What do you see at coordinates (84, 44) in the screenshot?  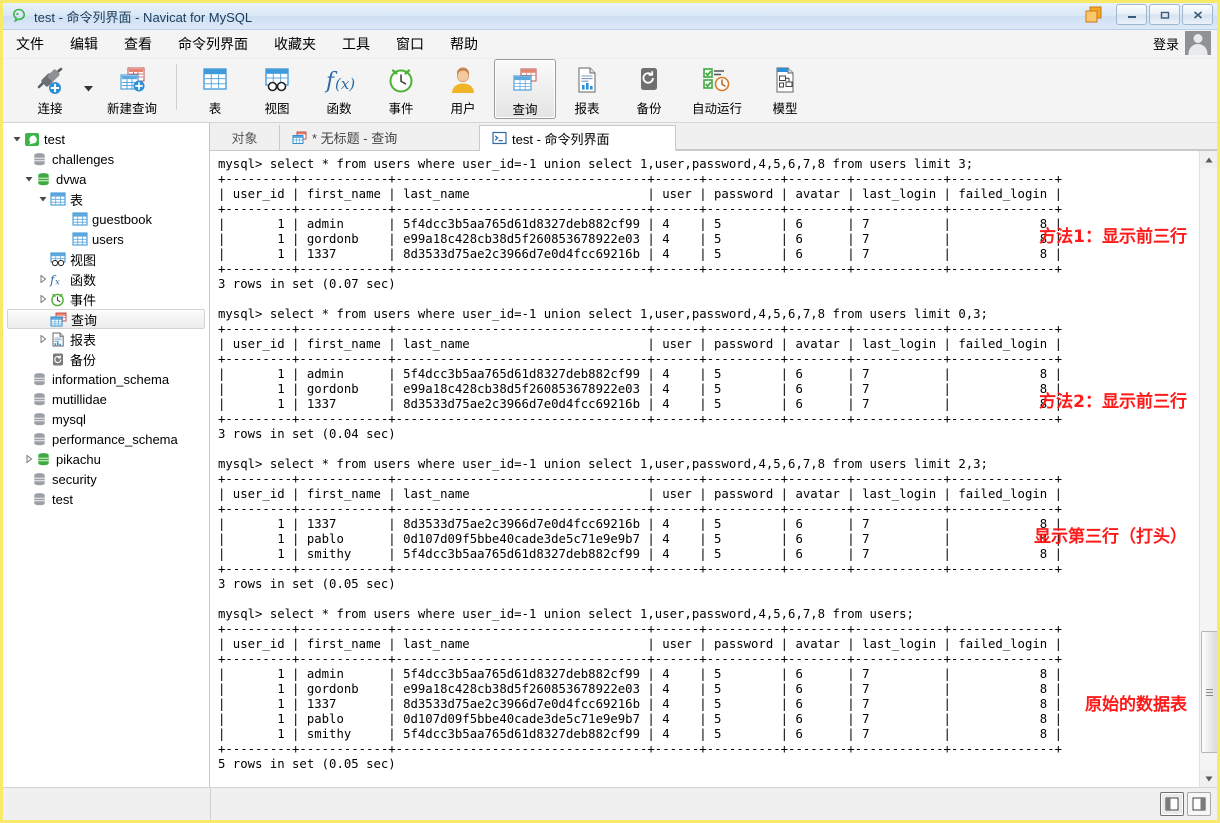 I see `menu-edit: 编辑` at bounding box center [84, 44].